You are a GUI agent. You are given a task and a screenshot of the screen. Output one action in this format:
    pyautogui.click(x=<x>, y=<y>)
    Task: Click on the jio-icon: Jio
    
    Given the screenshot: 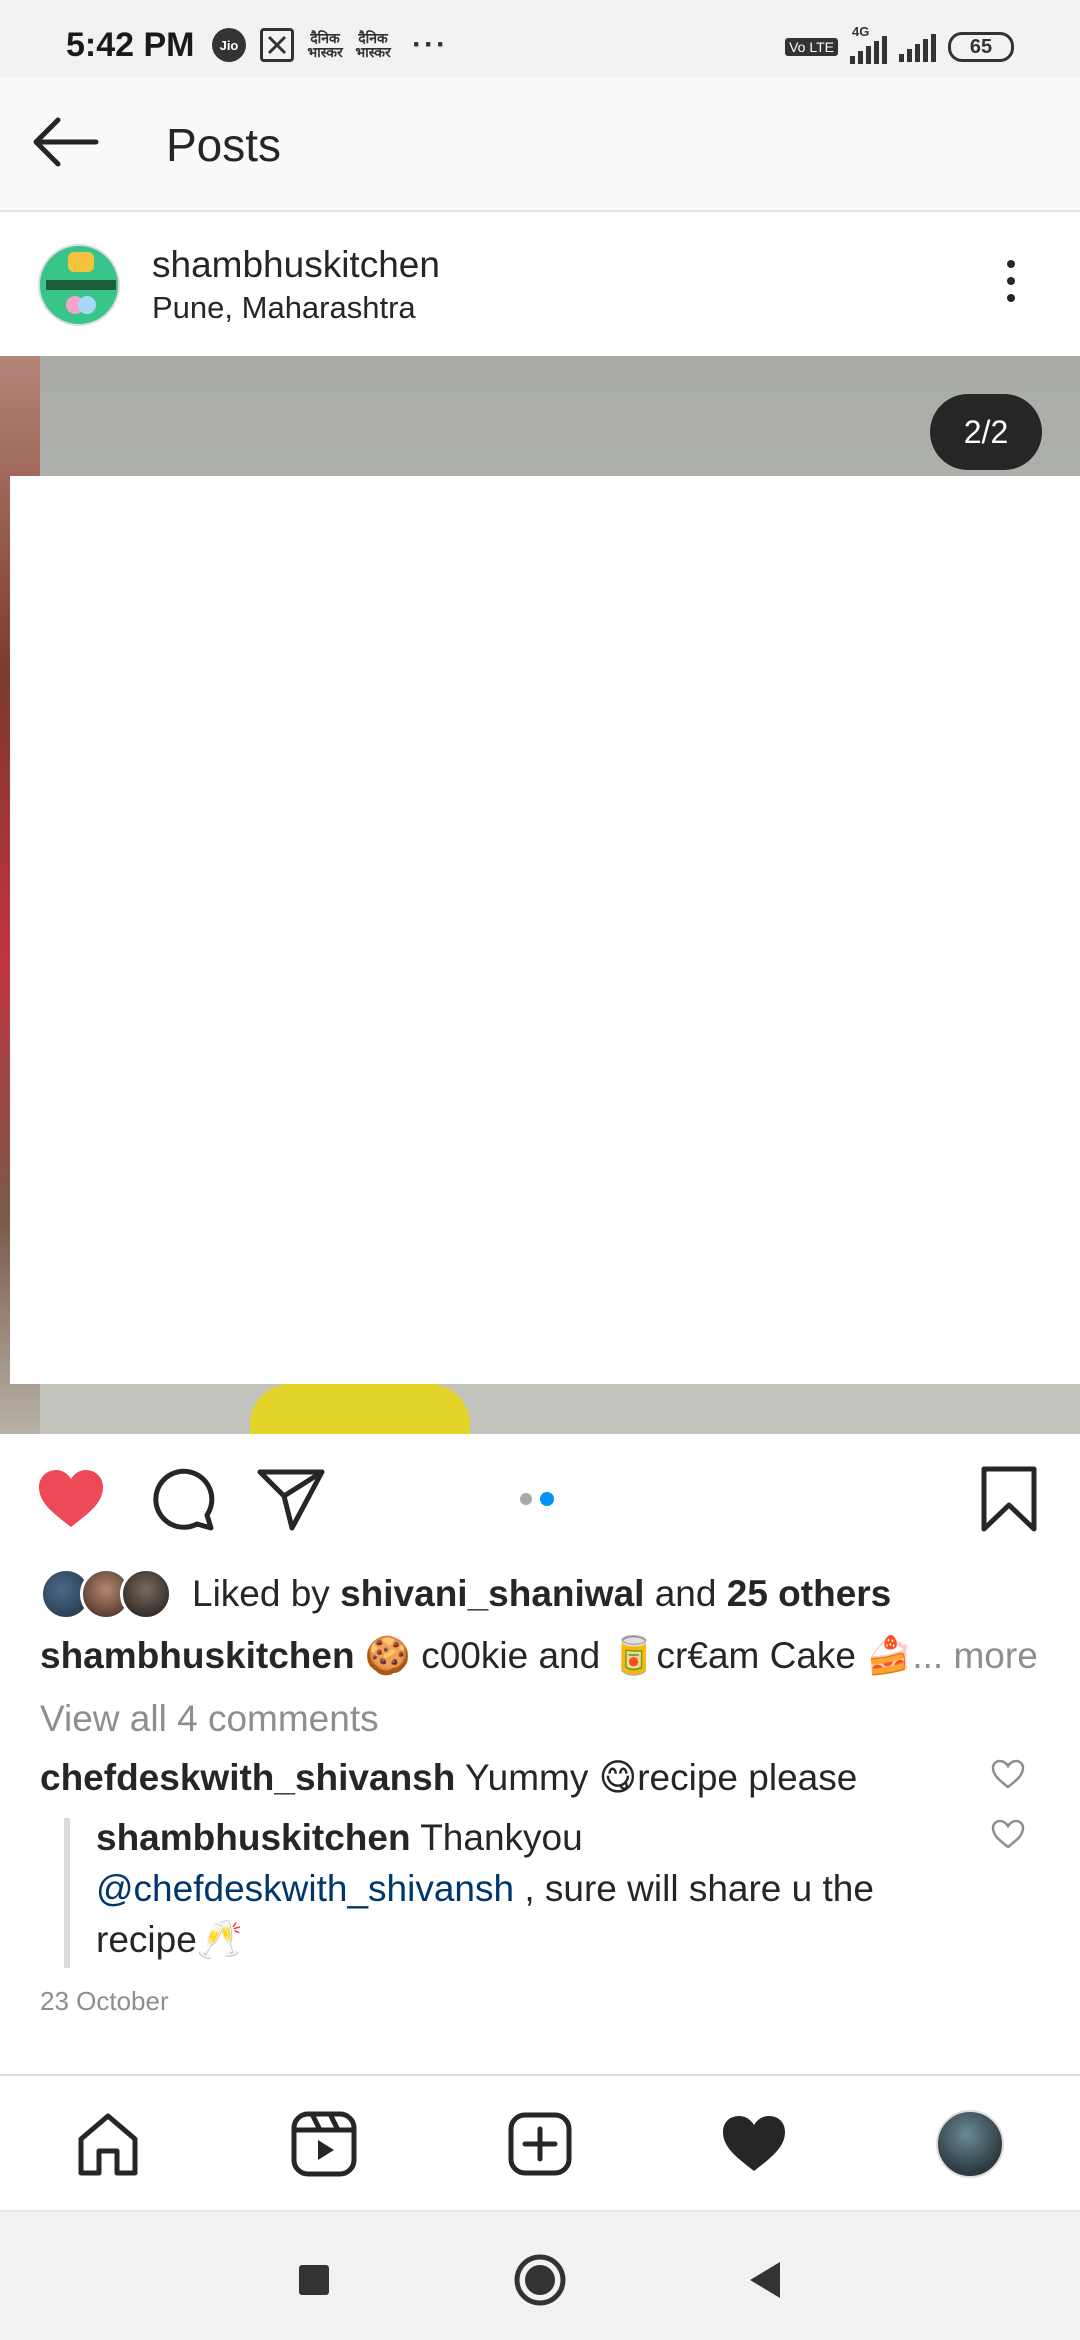 What is the action you would take?
    pyautogui.click(x=229, y=45)
    